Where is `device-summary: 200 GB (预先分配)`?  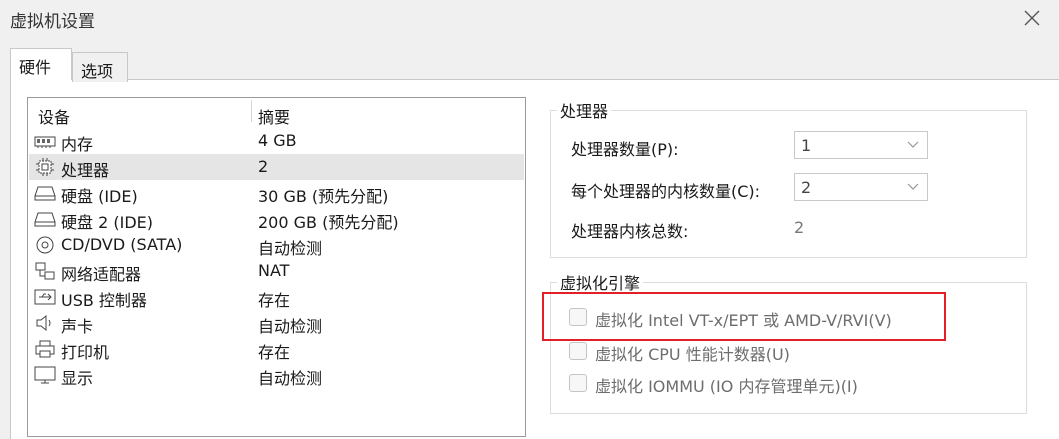 device-summary: 200 GB (预先分配) is located at coordinates (328, 222).